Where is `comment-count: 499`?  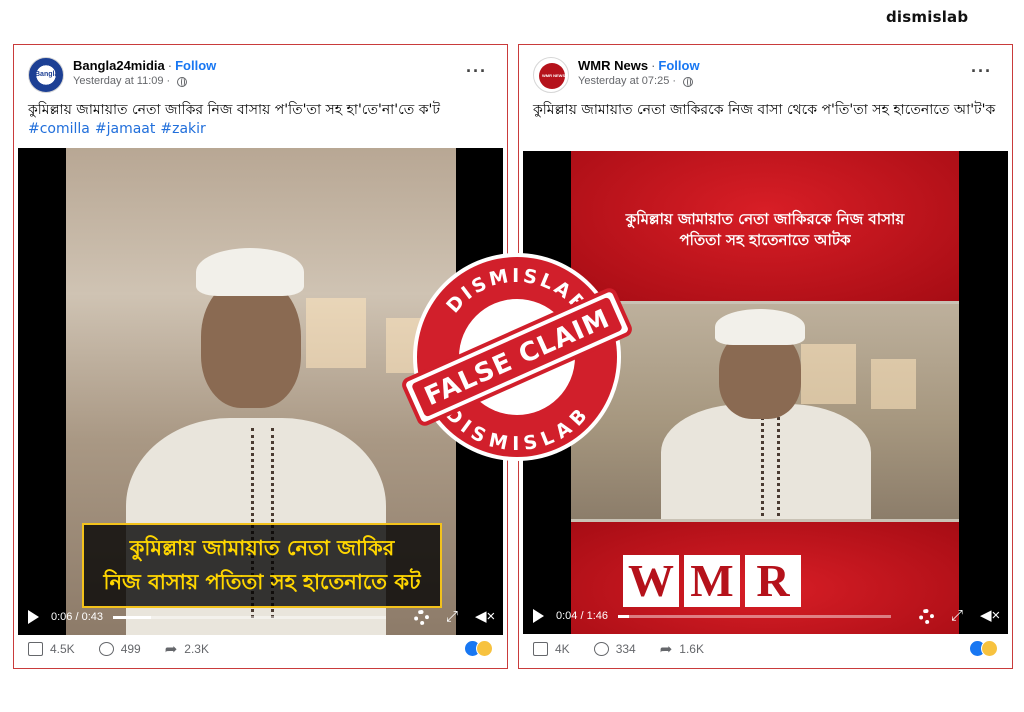 comment-count: 499 is located at coordinates (130, 649).